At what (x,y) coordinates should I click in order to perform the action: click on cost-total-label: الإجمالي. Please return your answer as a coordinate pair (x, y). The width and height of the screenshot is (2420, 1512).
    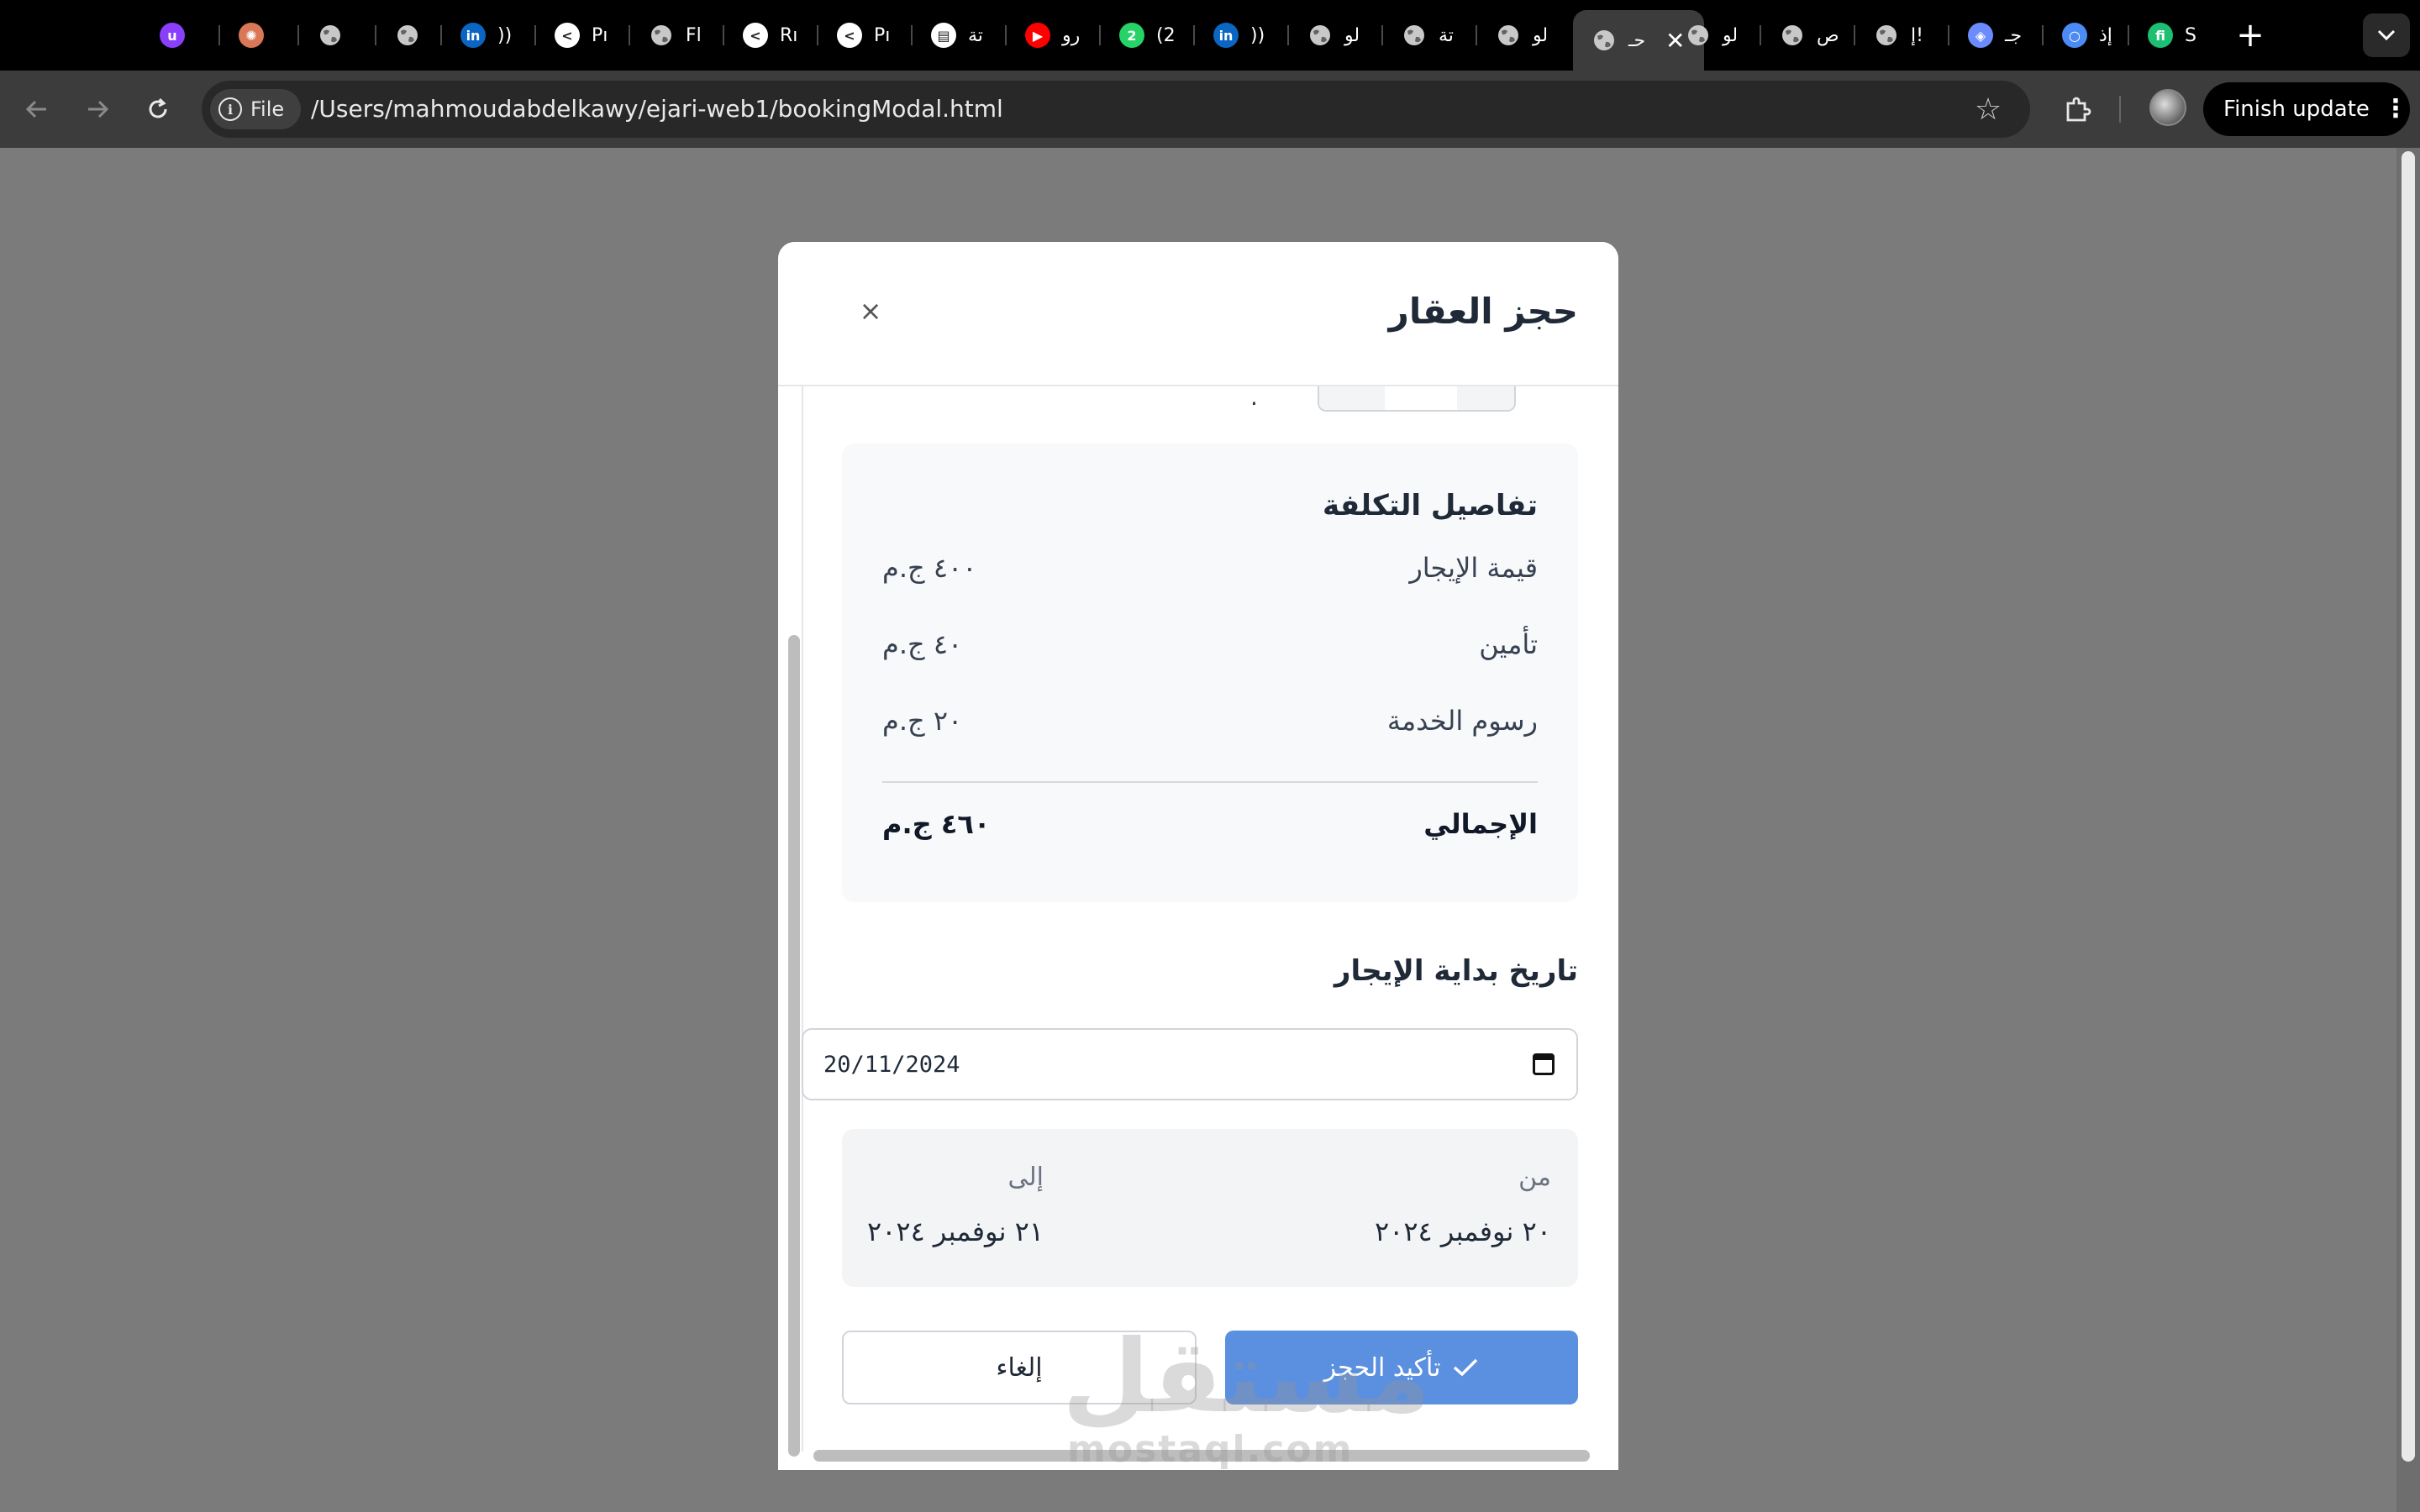
    Looking at the image, I should click on (1480, 824).